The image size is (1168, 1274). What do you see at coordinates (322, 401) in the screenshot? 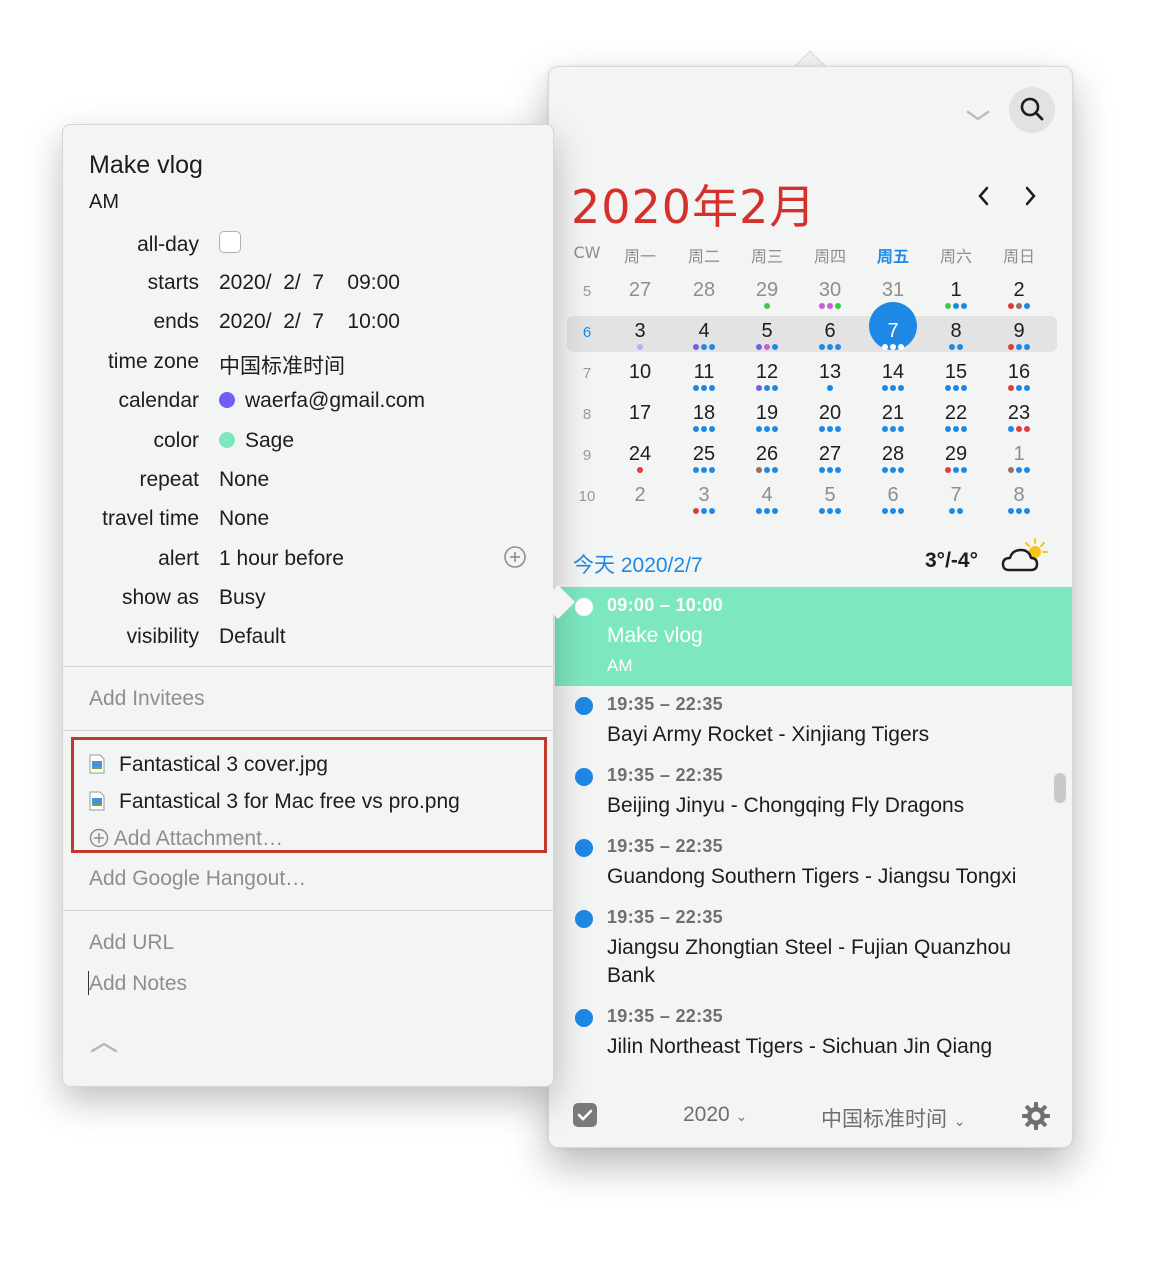
I see `calendar-picker: waerfa@gmail.com` at bounding box center [322, 401].